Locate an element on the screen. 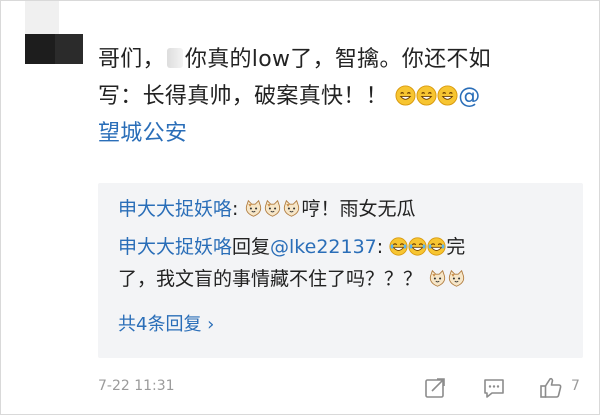 This screenshot has width=600, height=415. like-count: 7 is located at coordinates (575, 386).